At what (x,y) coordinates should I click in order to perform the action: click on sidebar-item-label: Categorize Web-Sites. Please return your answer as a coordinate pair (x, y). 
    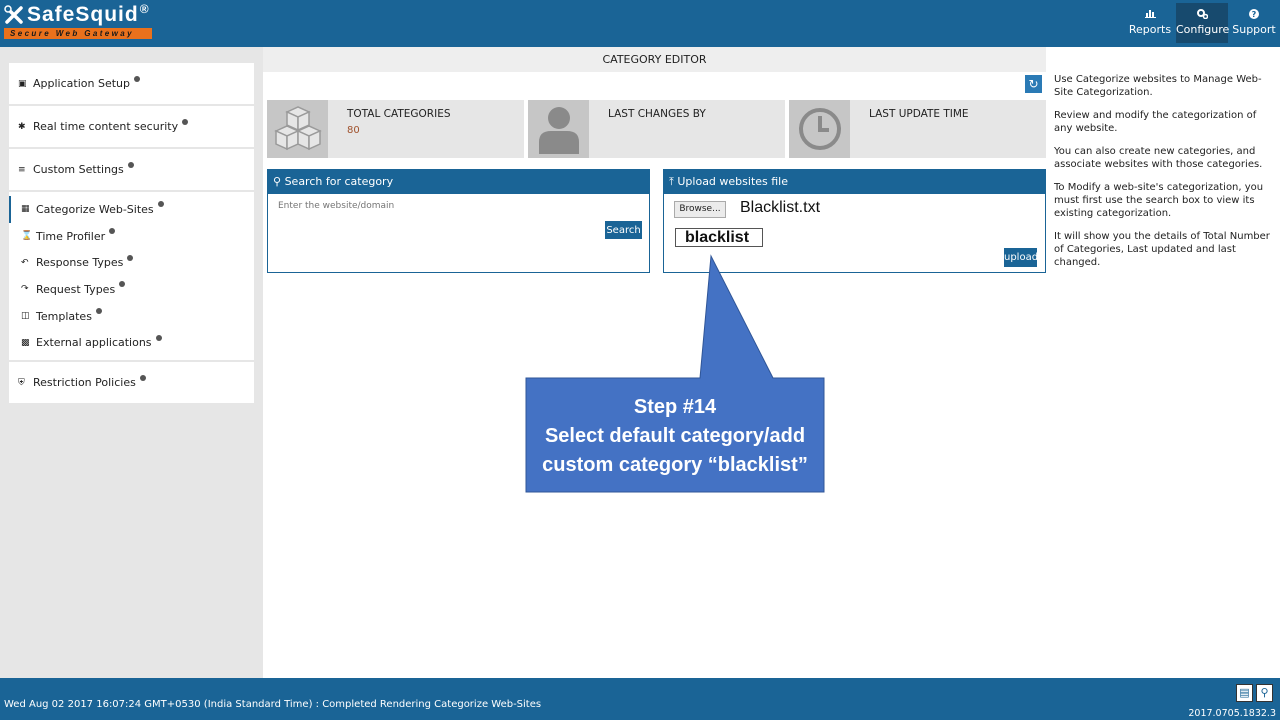
    Looking at the image, I should click on (95, 209).